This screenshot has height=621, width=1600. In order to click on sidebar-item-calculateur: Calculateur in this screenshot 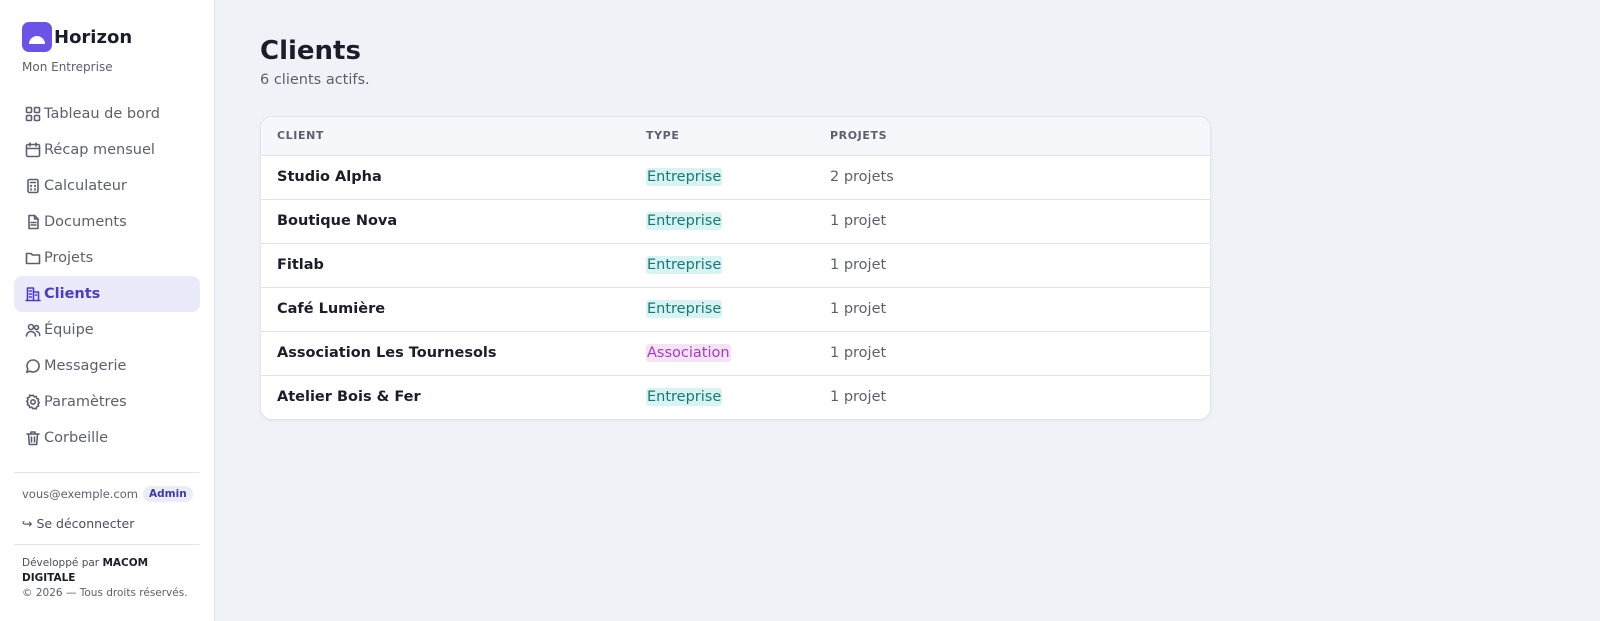, I will do `click(107, 186)`.